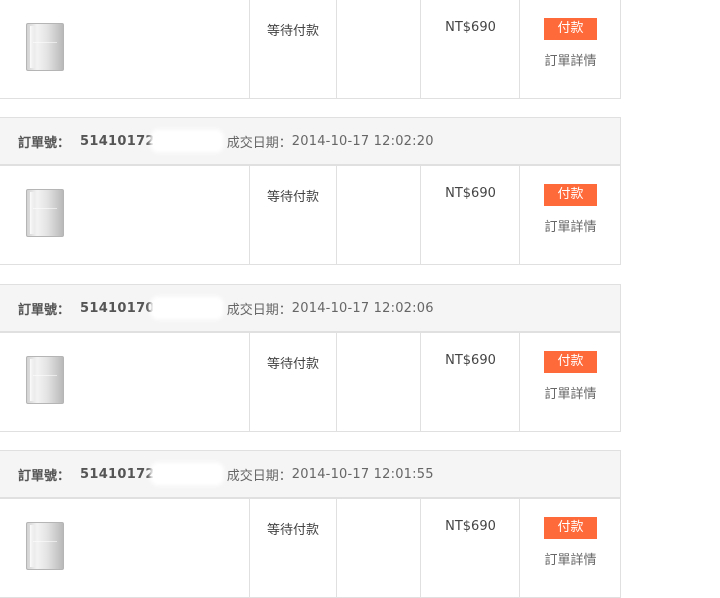  Describe the element at coordinates (362, 308) in the screenshot. I see `order-date: 2014-10-17 12:02:06` at that location.